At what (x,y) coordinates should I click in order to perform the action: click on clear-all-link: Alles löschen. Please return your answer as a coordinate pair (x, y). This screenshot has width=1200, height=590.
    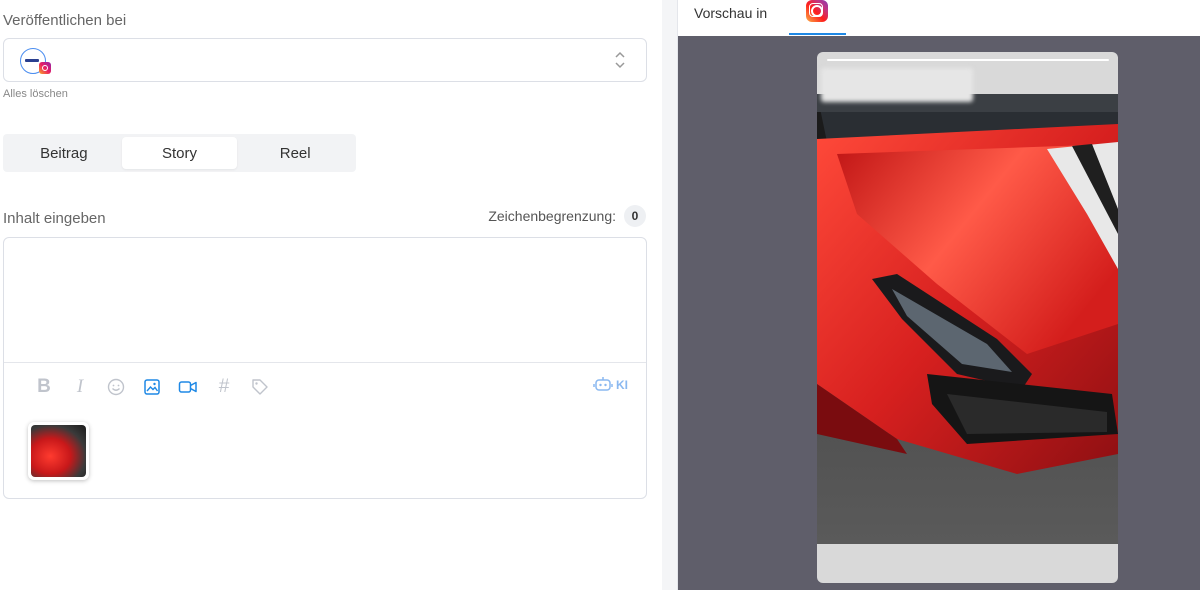
    Looking at the image, I should click on (35, 94).